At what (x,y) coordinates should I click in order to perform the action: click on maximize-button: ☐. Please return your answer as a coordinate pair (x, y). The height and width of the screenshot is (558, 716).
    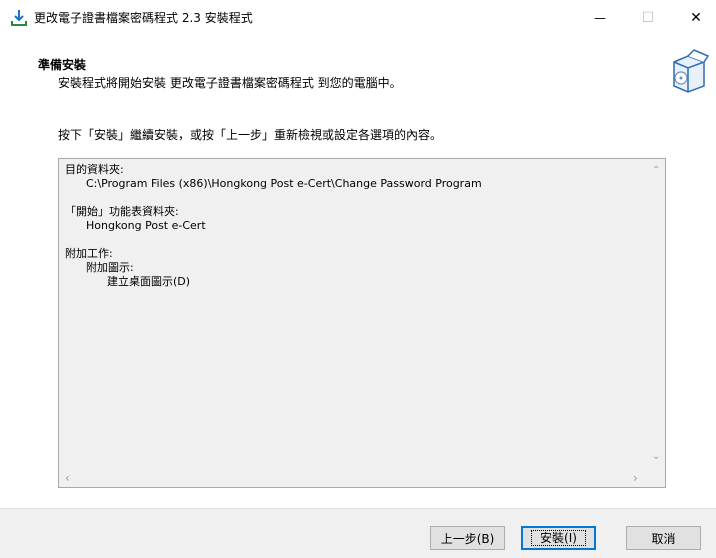
    Looking at the image, I should click on (648, 18).